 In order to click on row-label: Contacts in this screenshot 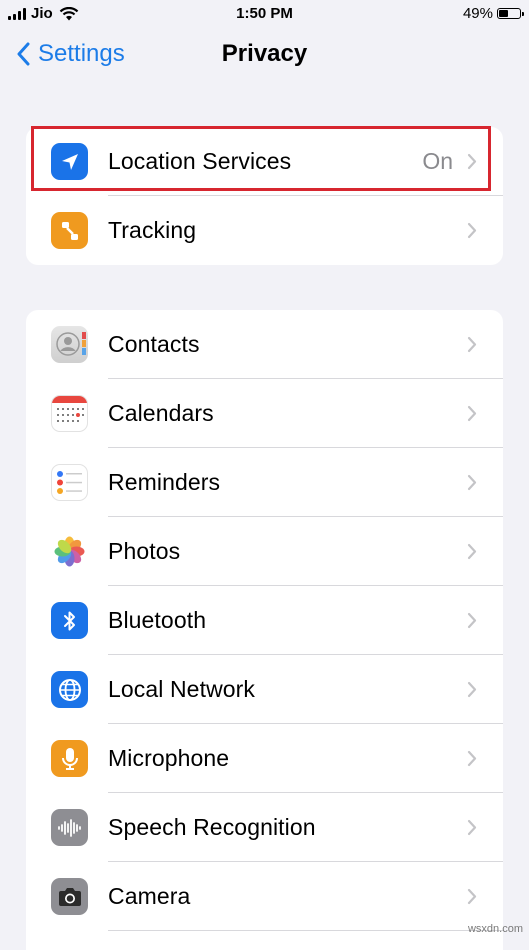, I will do `click(154, 344)`.